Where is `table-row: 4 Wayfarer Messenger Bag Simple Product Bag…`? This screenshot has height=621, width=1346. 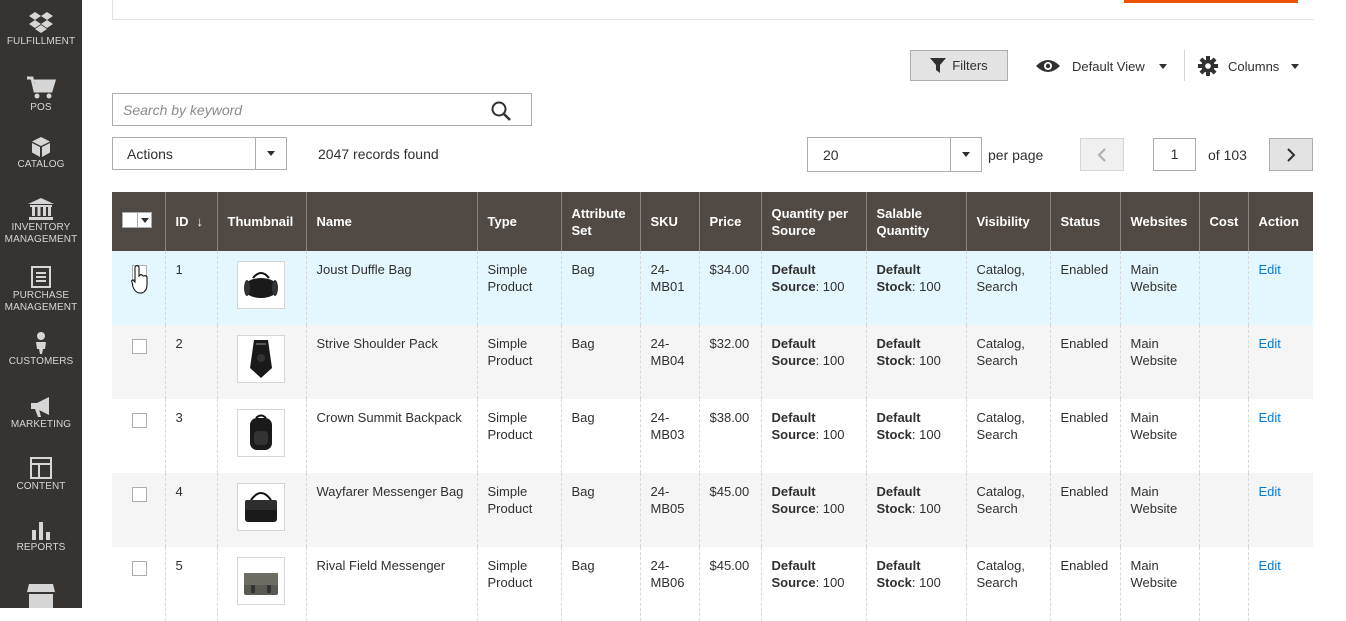
table-row: 4 Wayfarer Messenger Bag Simple Product Bag… is located at coordinates (712, 510).